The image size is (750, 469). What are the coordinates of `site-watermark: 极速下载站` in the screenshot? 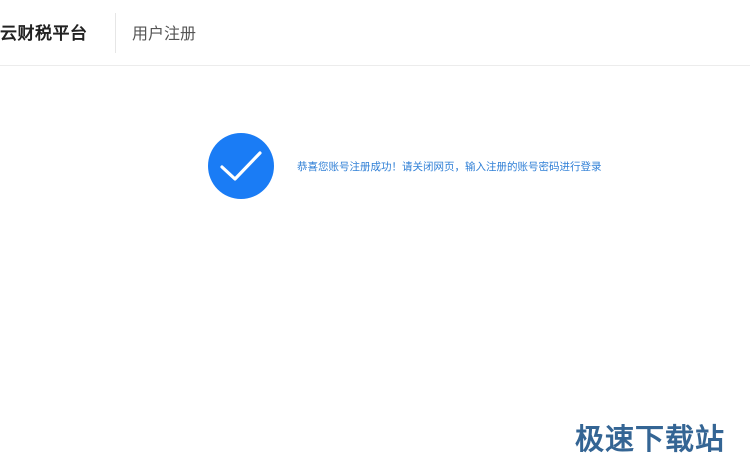 It's located at (650, 439).